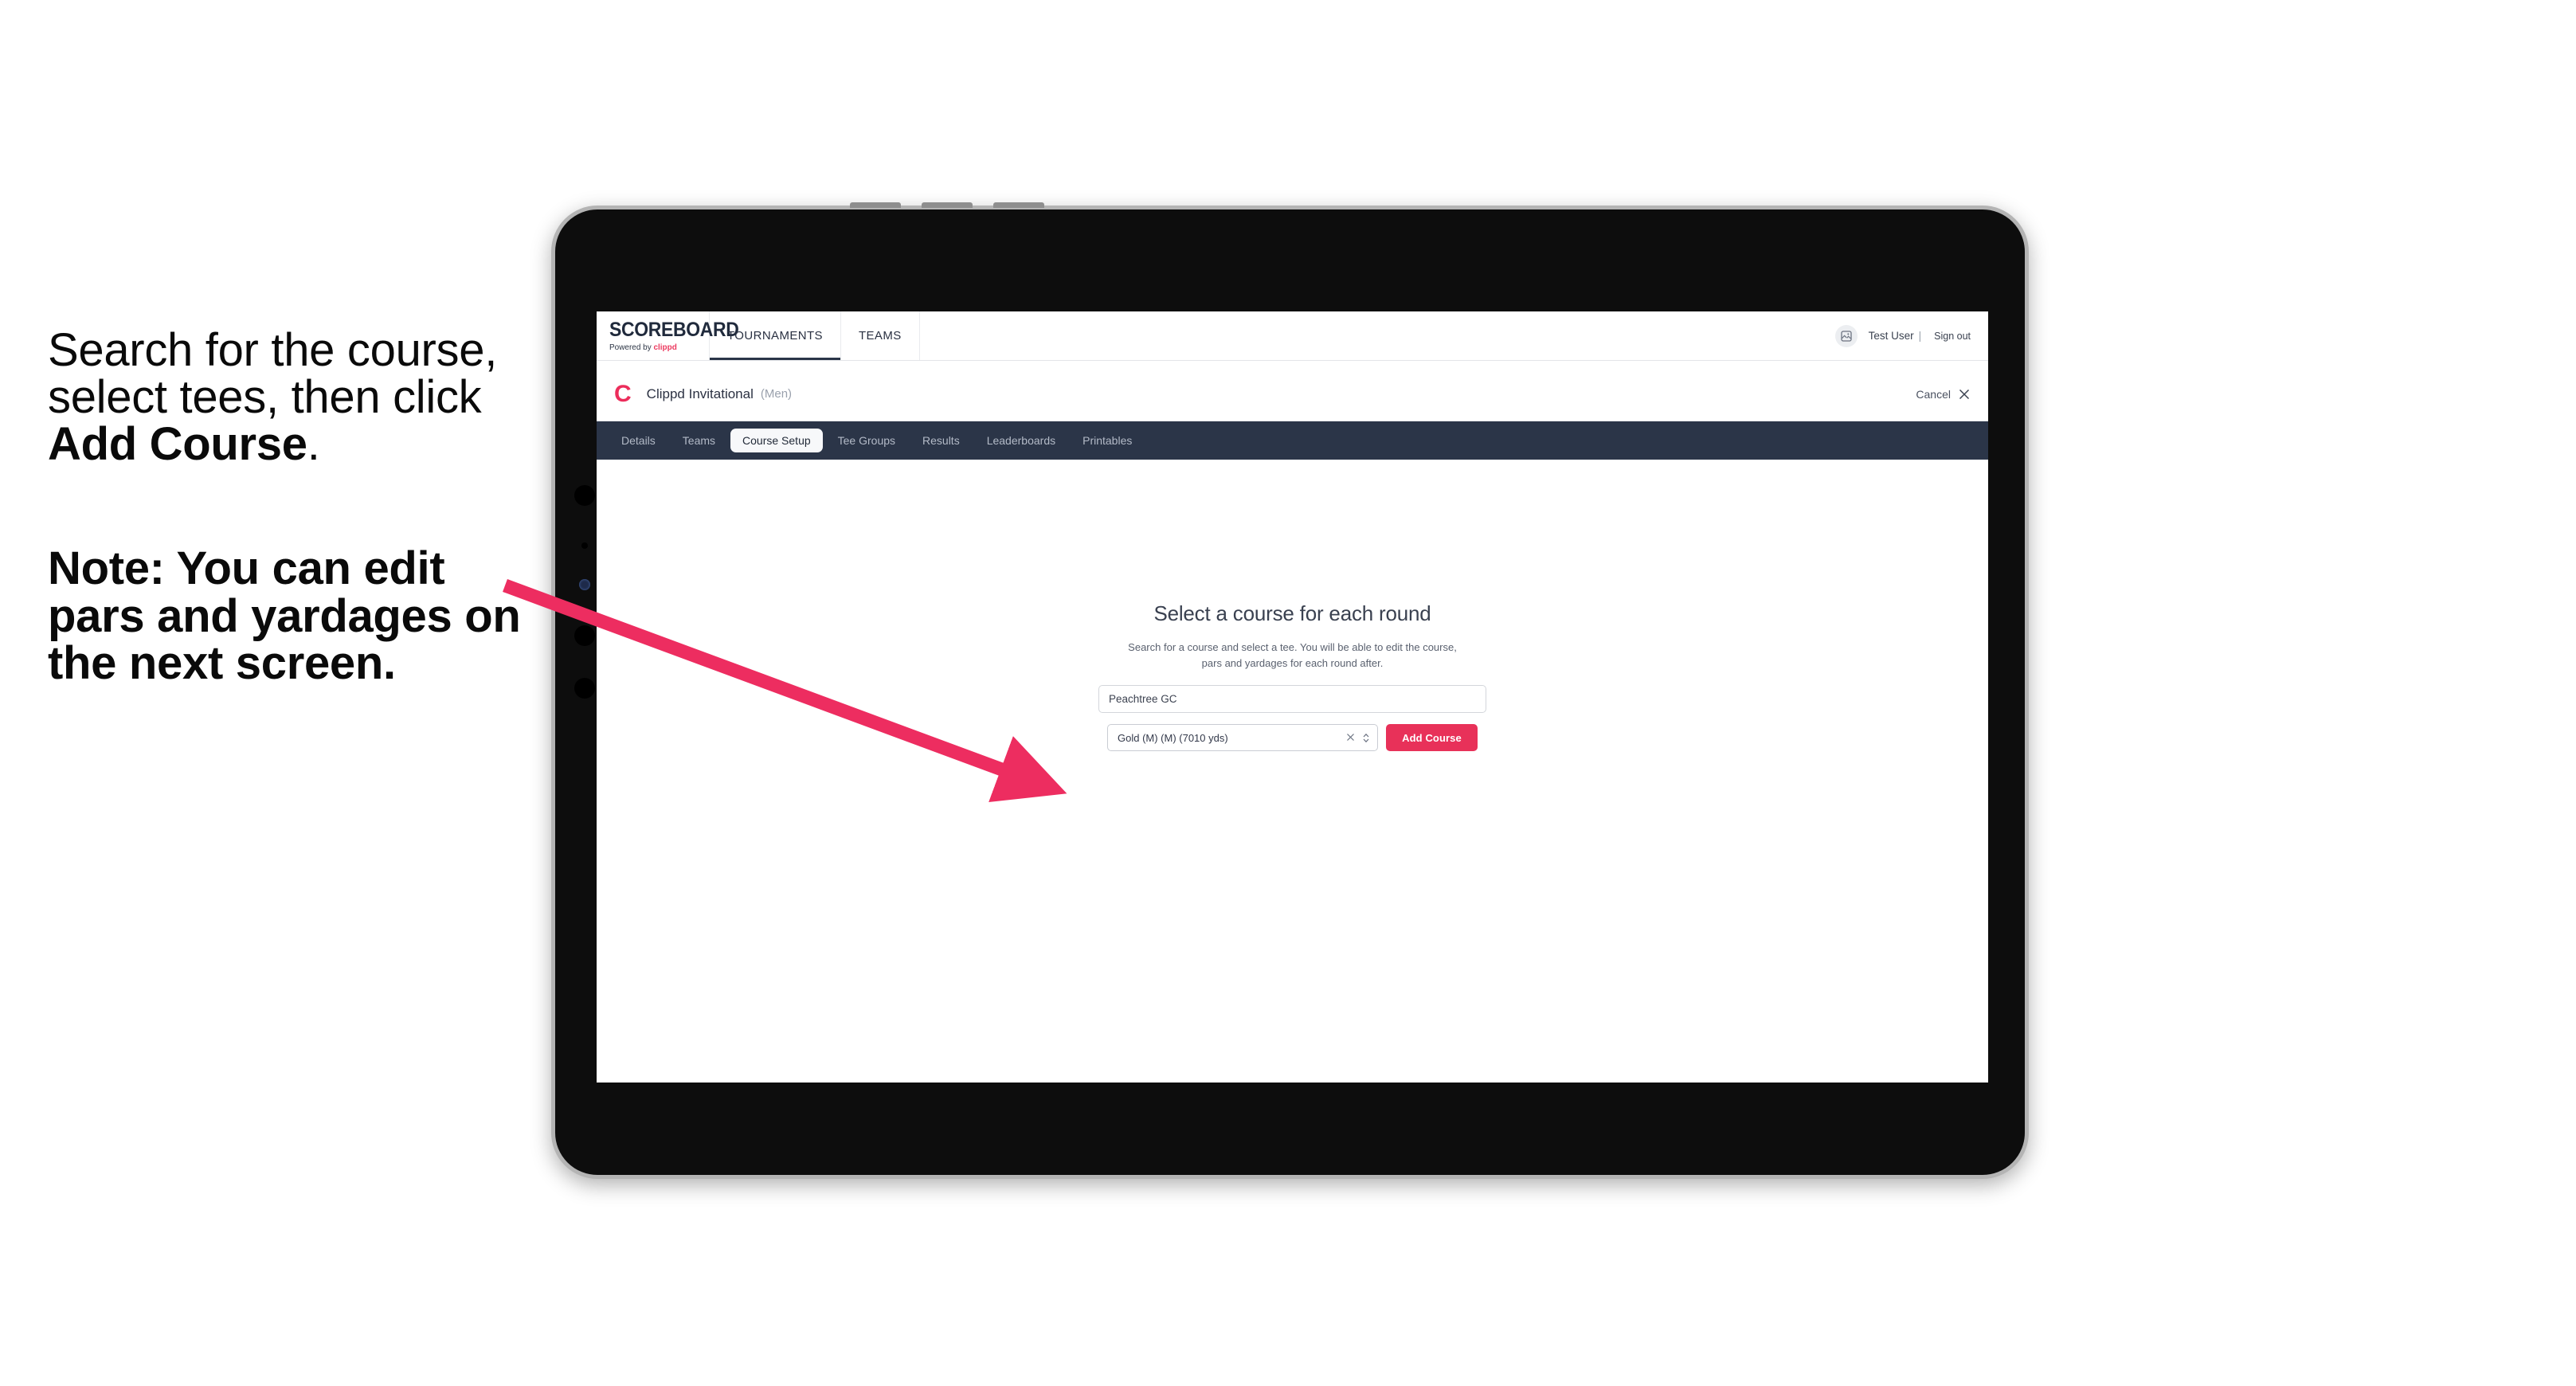  I want to click on subnav-label: Teams, so click(699, 440).